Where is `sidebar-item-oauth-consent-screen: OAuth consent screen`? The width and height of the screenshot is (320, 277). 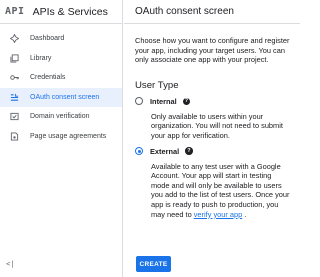
sidebar-item-oauth-consent-screen: OAuth consent screen is located at coordinates (61, 97).